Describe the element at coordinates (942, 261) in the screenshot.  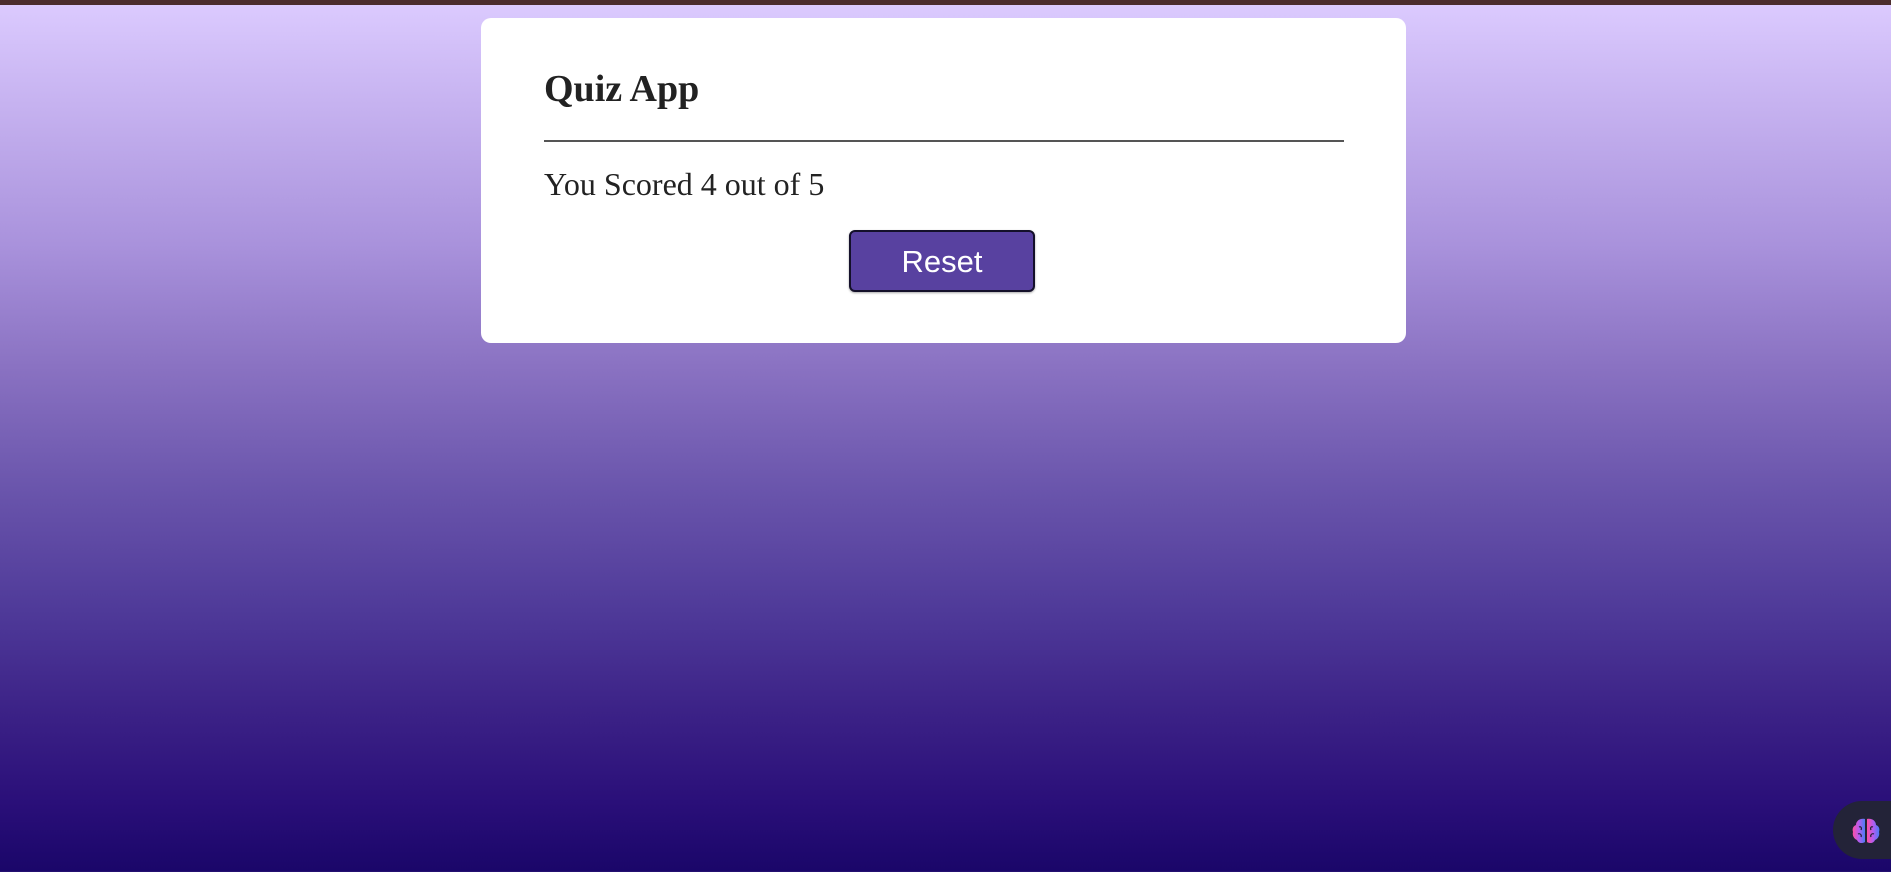
I see `reset-button: Reset` at that location.